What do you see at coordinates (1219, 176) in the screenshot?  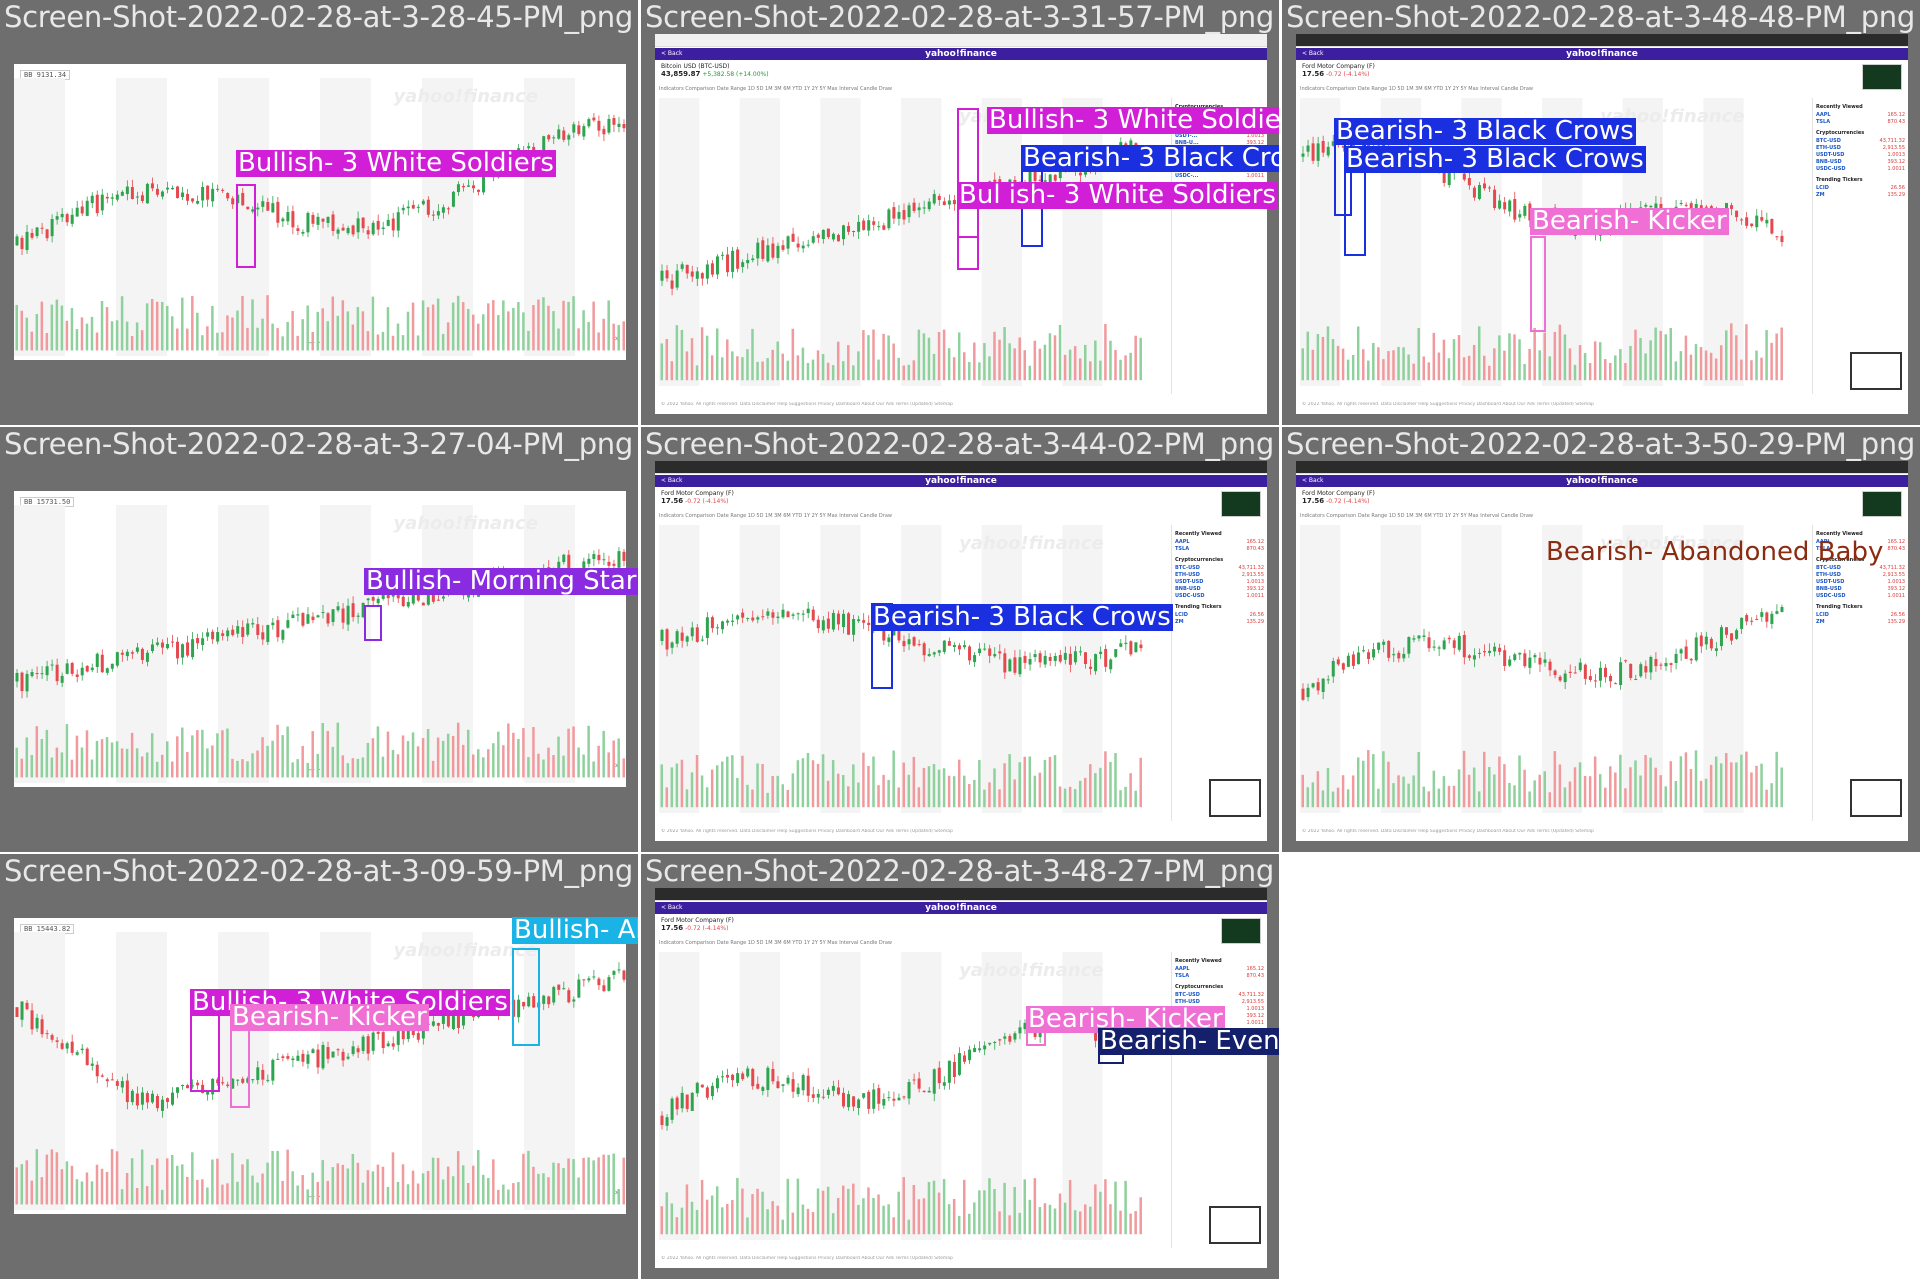 I see `quote-row: USDC-...1.0011` at bounding box center [1219, 176].